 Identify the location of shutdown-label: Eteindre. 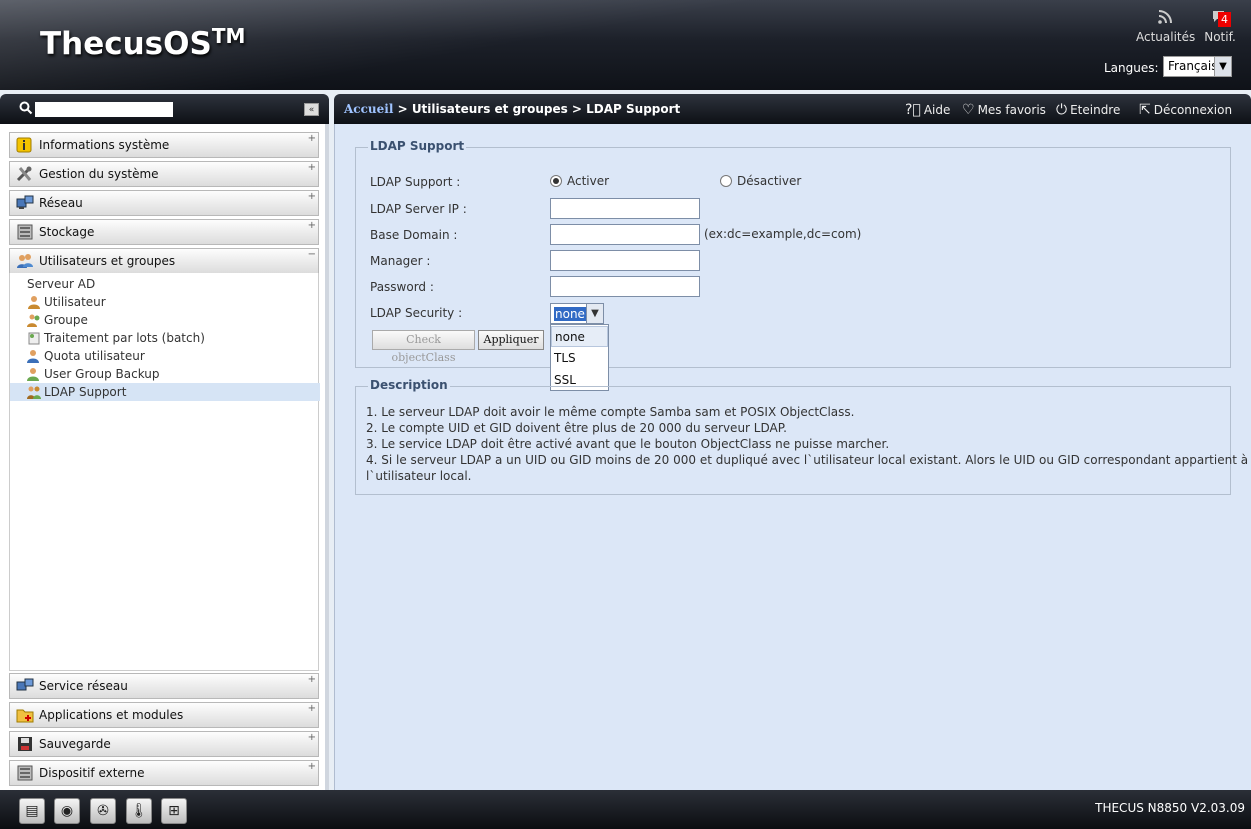
(1095, 110).